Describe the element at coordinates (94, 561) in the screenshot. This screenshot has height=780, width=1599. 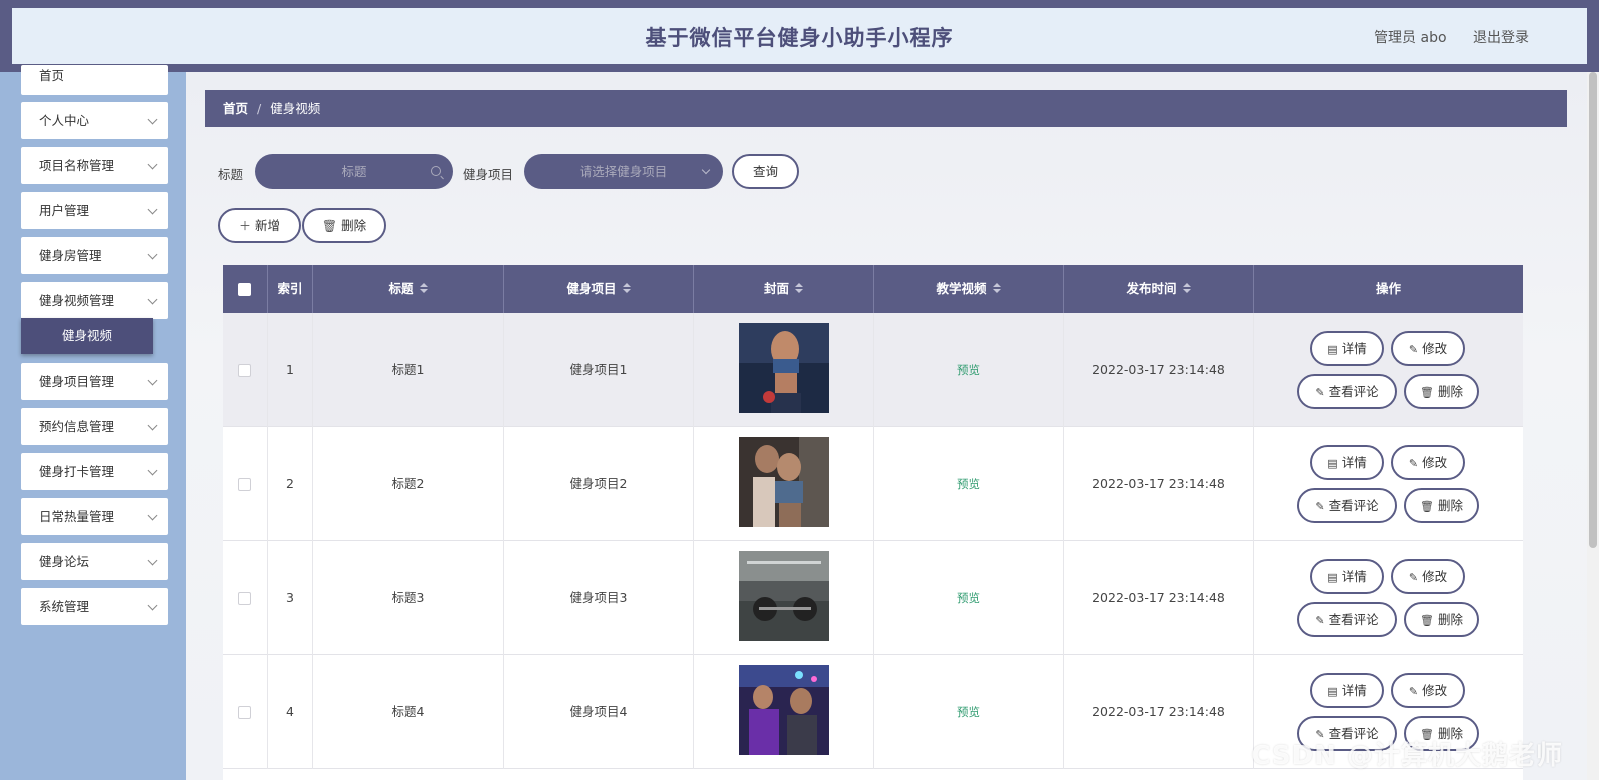
I see `sidebar-item-forum: 健身论坛` at that location.